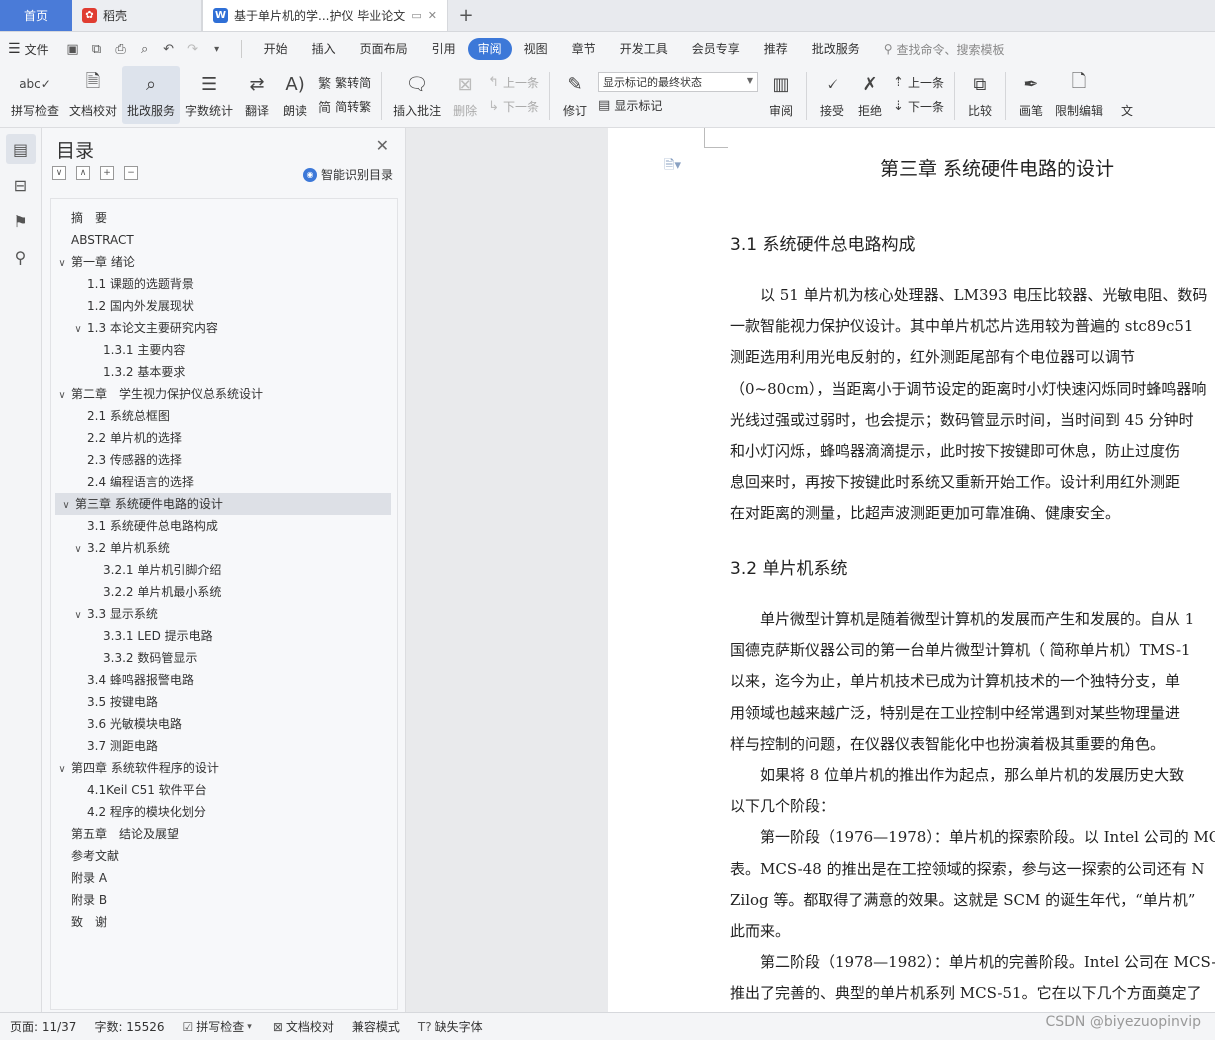 This screenshot has width=1215, height=1040. Describe the element at coordinates (257, 95) in the screenshot. I see `translate-button: ⇄ 翻译` at that location.